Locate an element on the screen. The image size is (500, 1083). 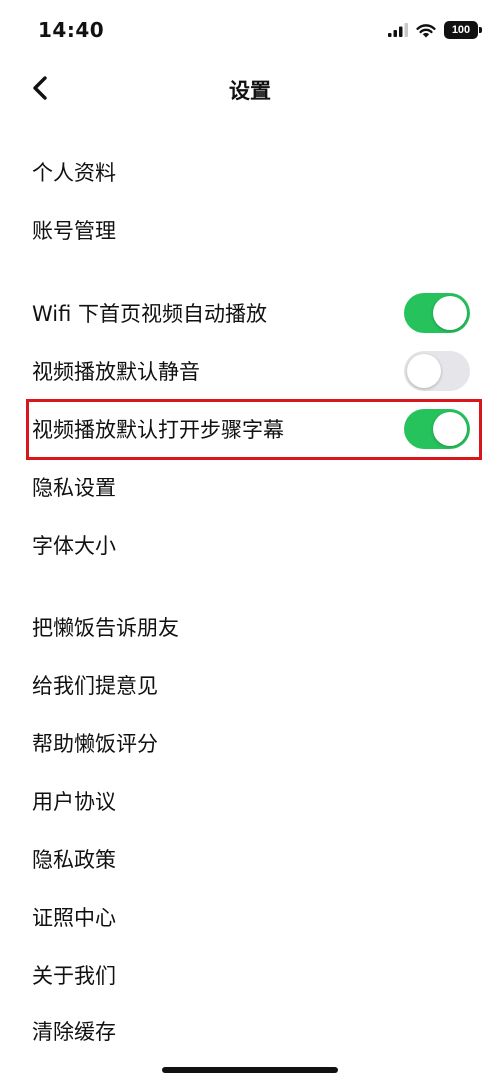
menu-item-label: 关于我们 is located at coordinates (74, 976).